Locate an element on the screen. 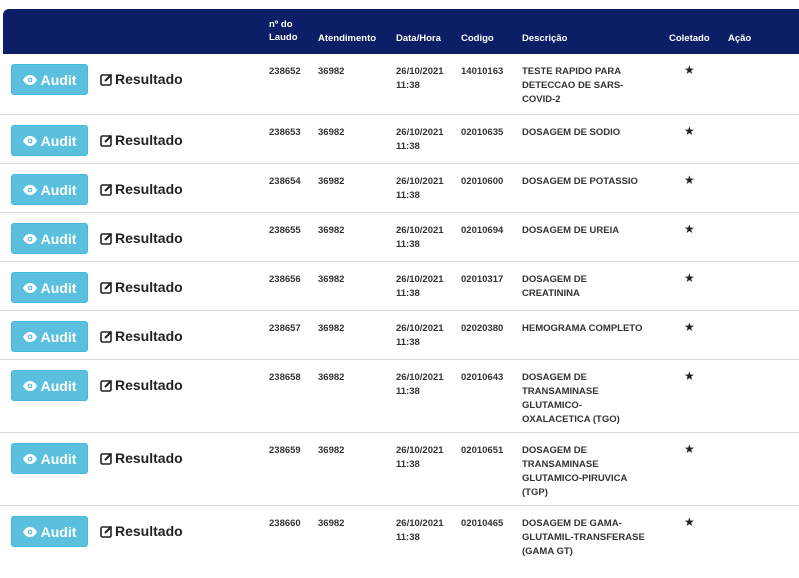 The width and height of the screenshot is (799, 578). cell-codigo: 14010163 is located at coordinates (482, 71).